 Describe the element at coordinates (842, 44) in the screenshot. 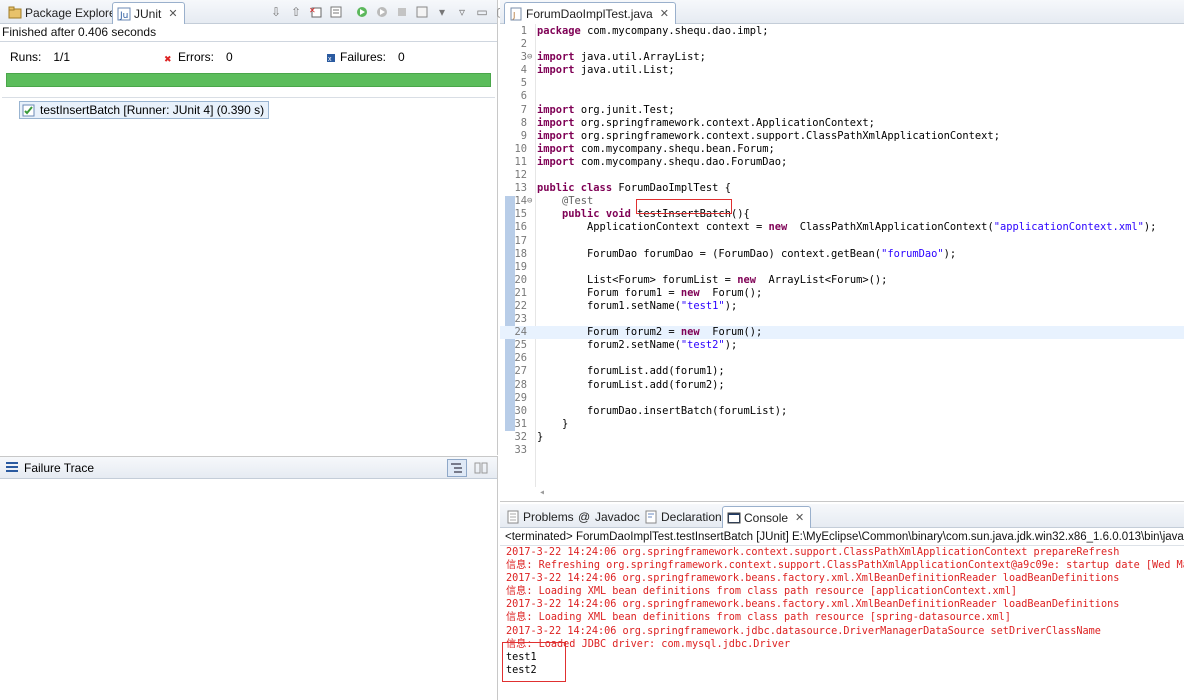

I see `code-line: 2` at that location.